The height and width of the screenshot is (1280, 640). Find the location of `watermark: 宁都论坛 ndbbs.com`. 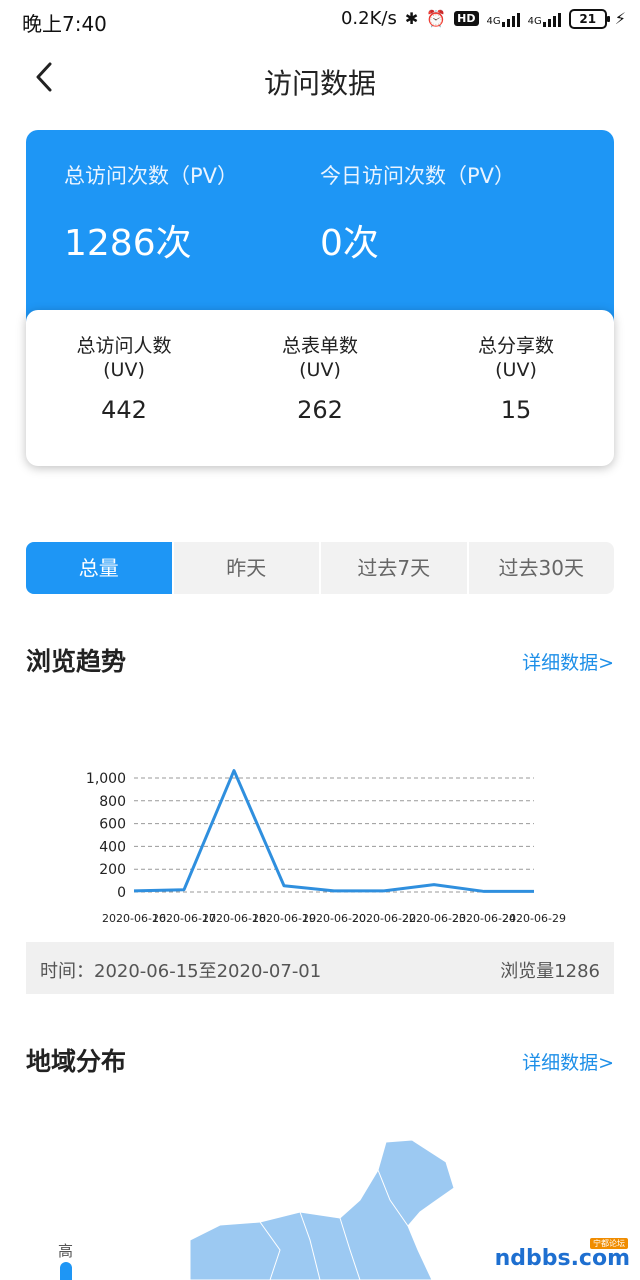

watermark: 宁都论坛 ndbbs.com is located at coordinates (562, 1258).